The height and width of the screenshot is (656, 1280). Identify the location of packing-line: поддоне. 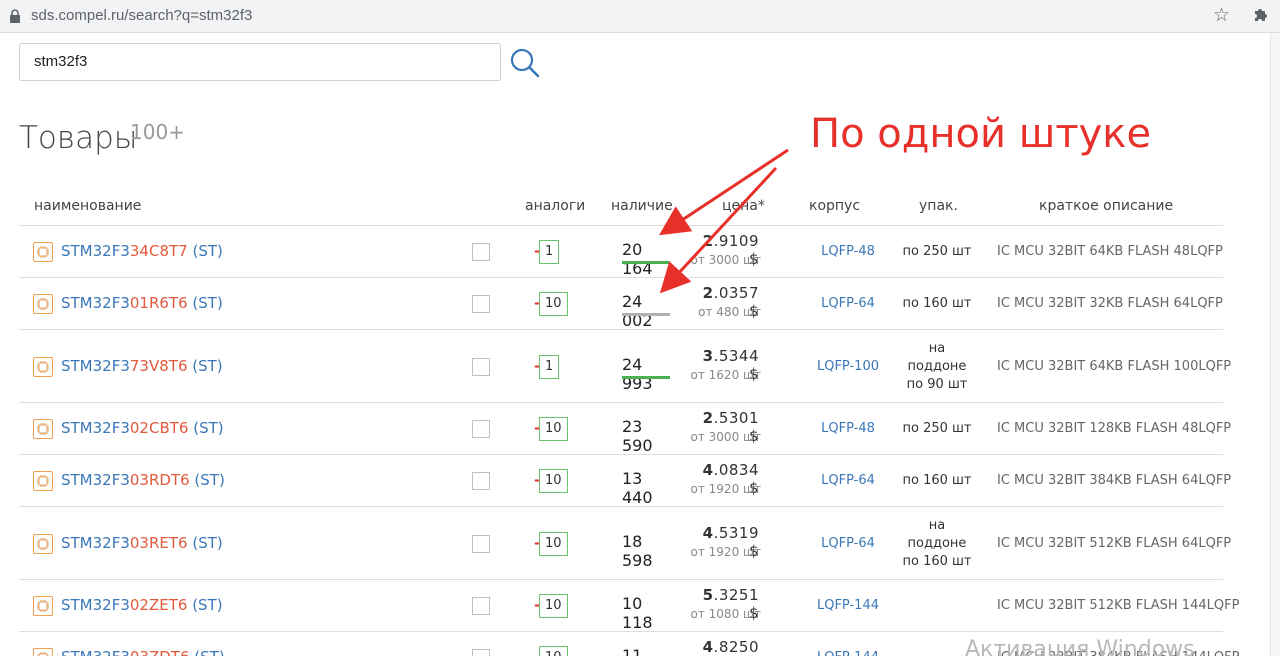
(937, 366).